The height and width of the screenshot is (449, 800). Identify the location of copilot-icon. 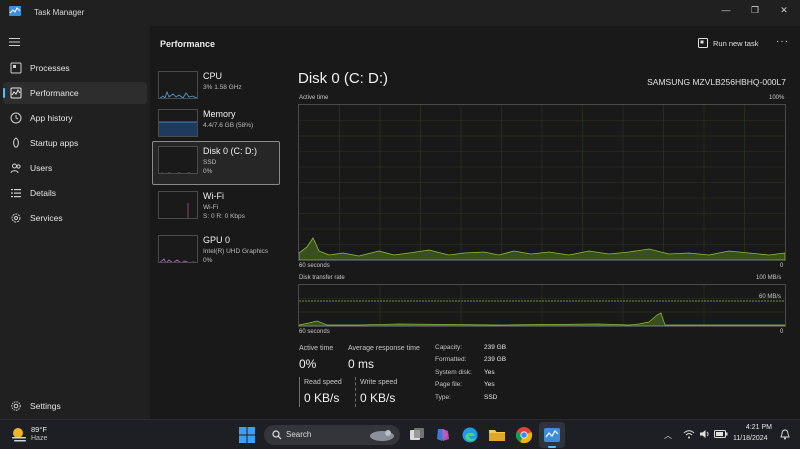
(443, 435).